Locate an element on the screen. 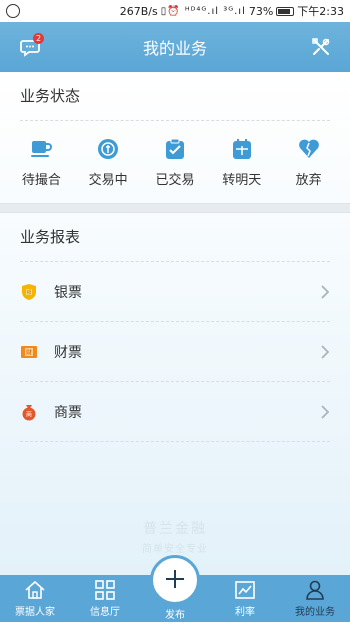 Image resolution: width=350 pixels, height=622 pixels. section-title-status: 业务状态 is located at coordinates (50, 96).